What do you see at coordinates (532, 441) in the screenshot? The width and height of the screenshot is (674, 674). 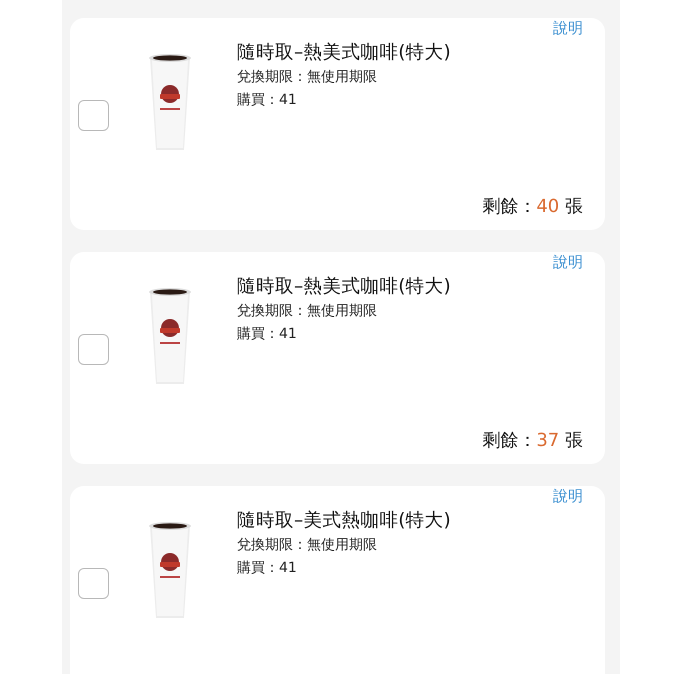 I see `remaining-count: 剩餘：37 張` at bounding box center [532, 441].